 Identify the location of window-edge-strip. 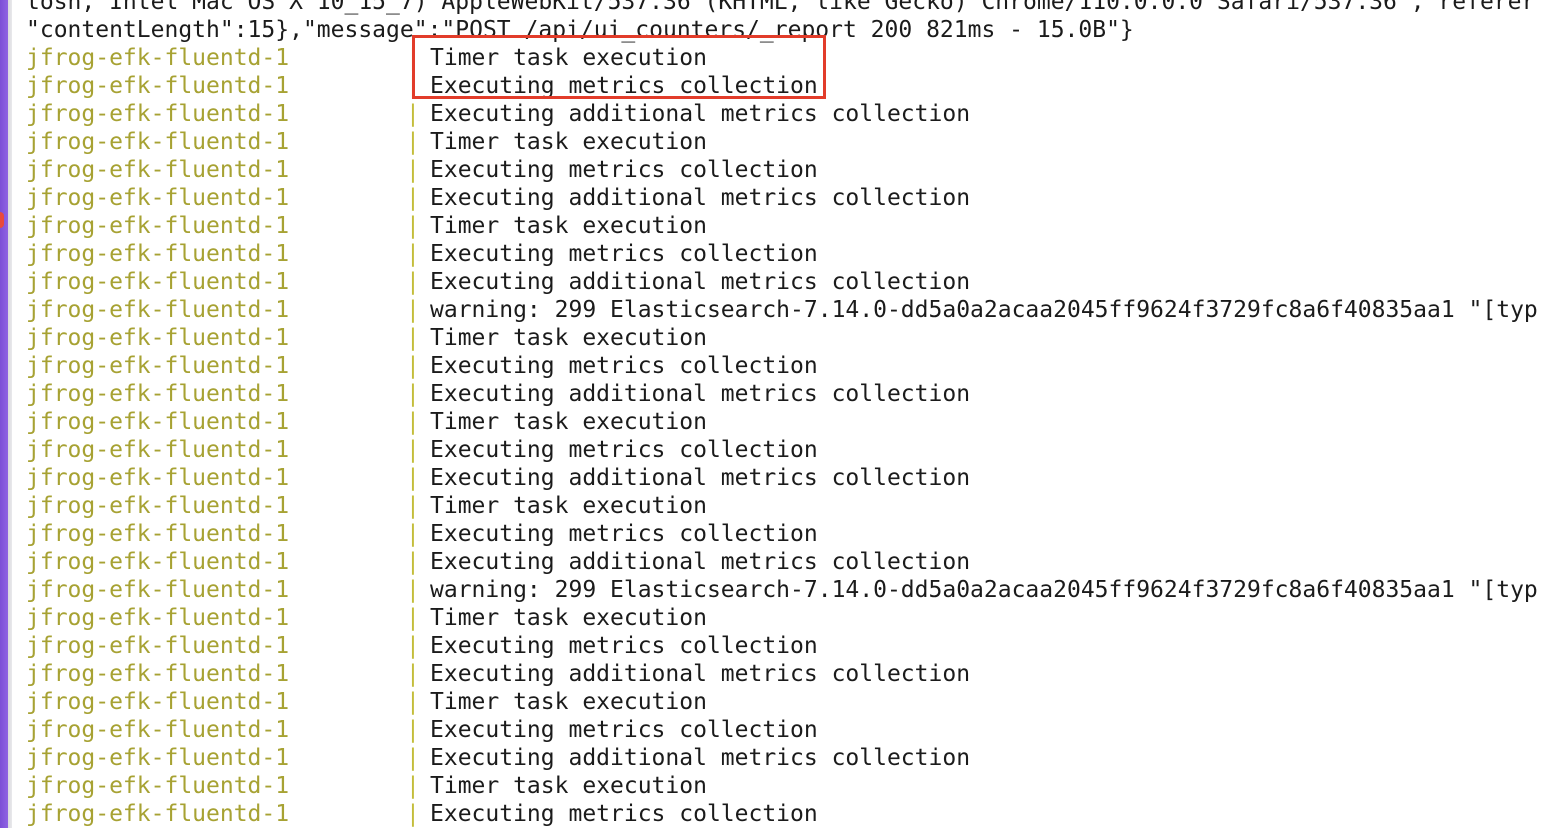
(6, 414).